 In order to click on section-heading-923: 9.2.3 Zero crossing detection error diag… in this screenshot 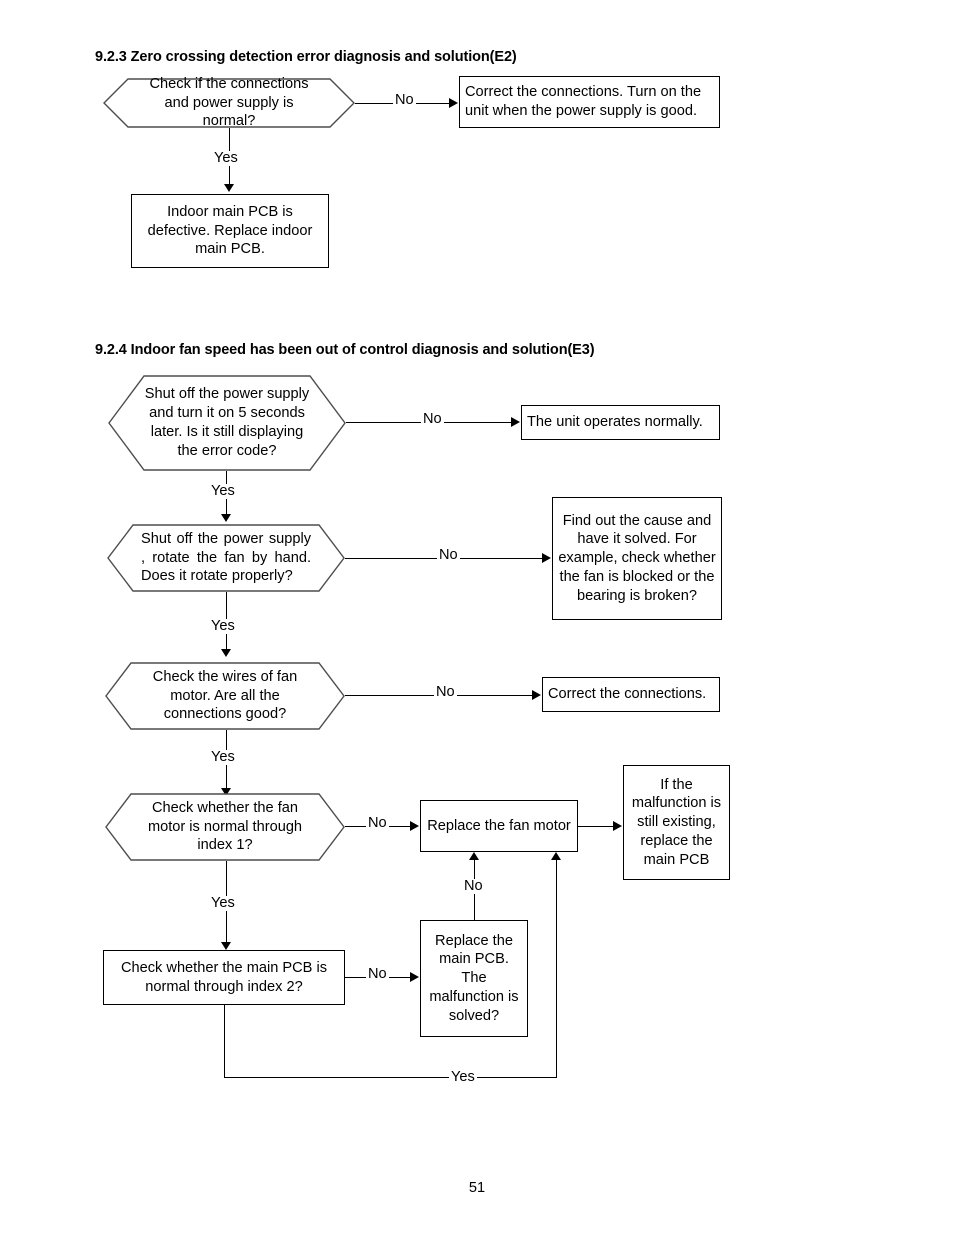, I will do `click(306, 57)`.